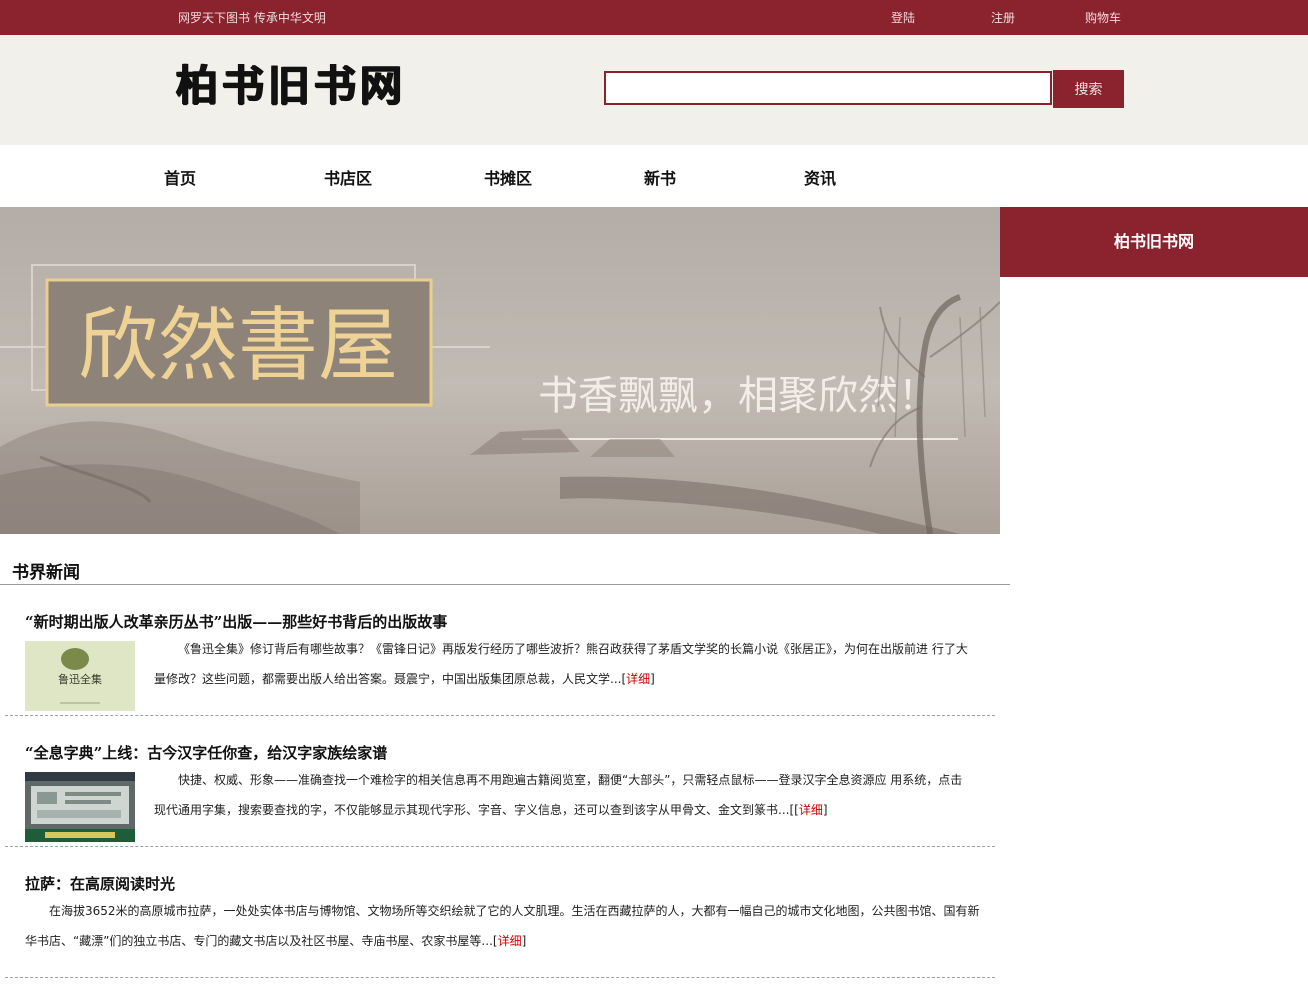  I want to click on news-more-link-2: 详细, so click(811, 810).